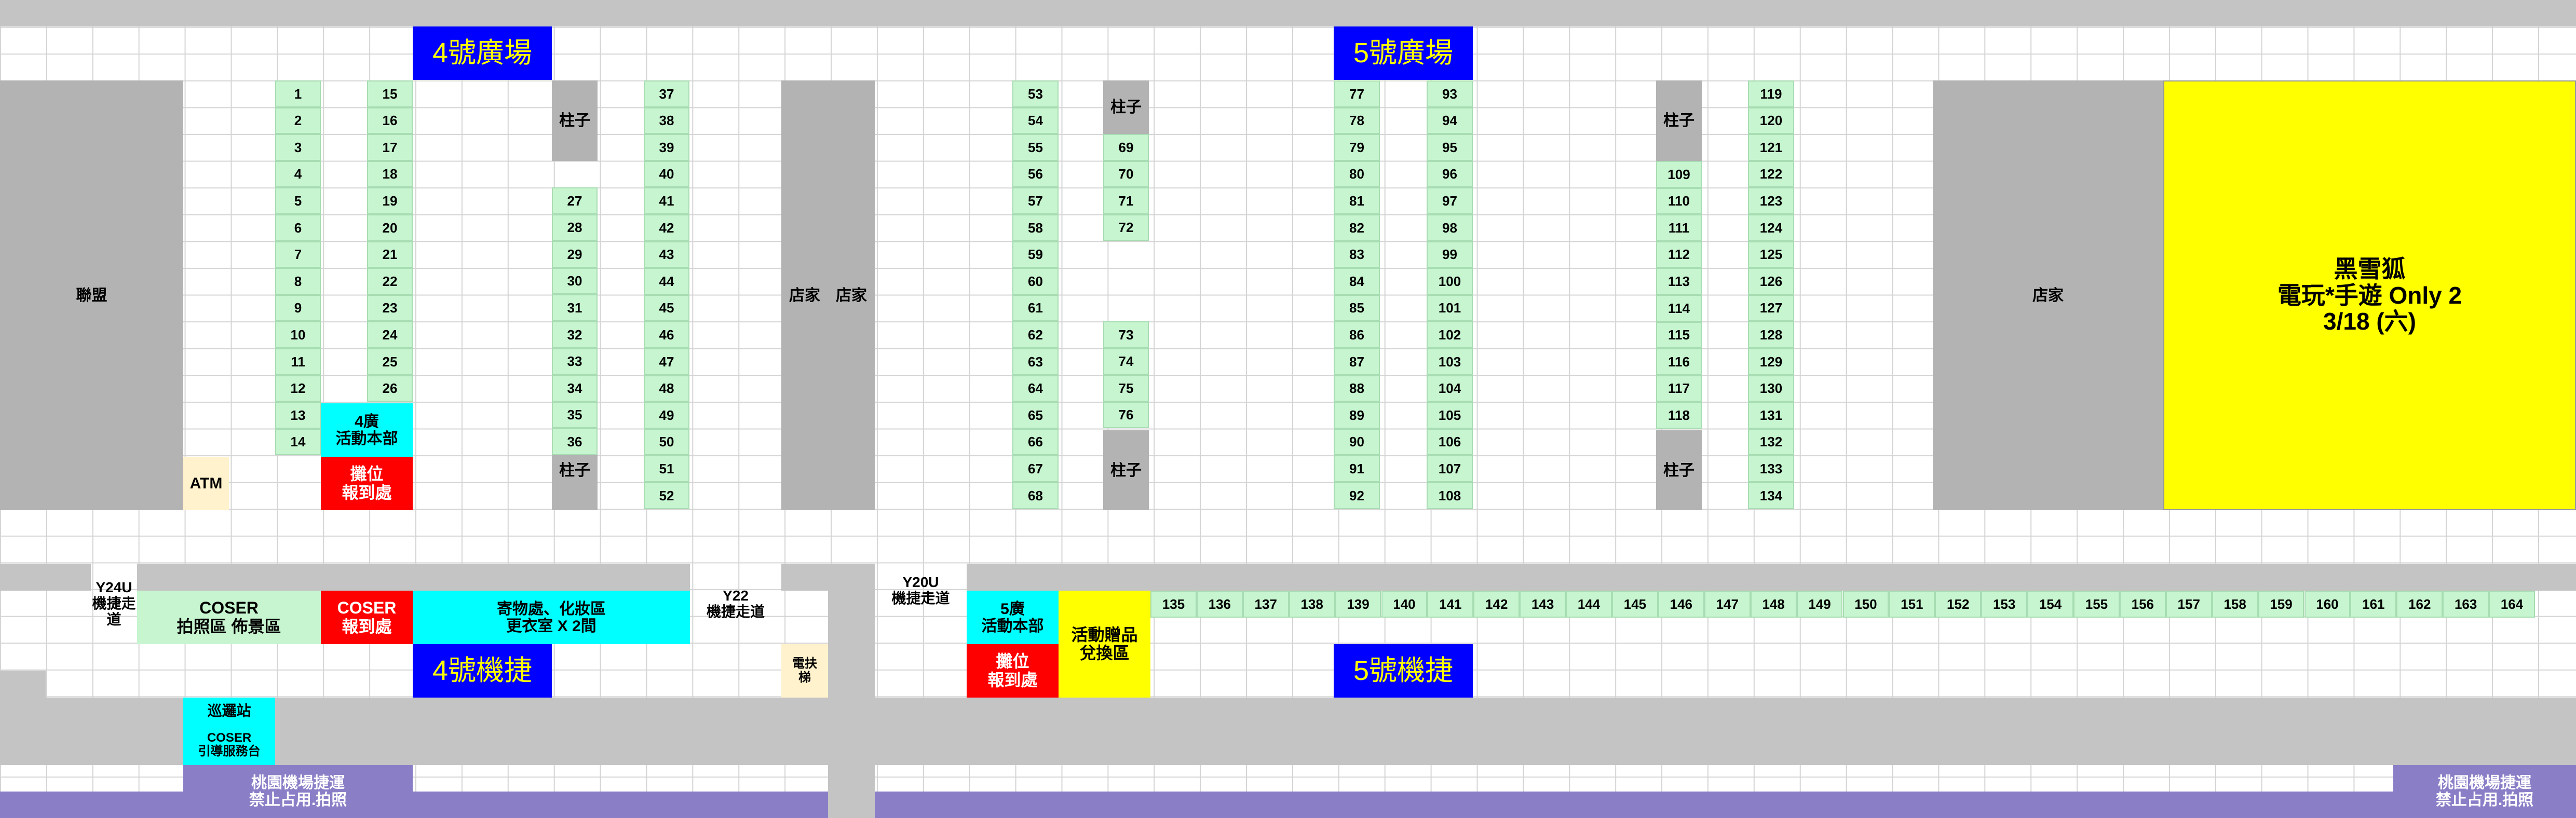 The height and width of the screenshot is (818, 2576). What do you see at coordinates (1771, 469) in the screenshot?
I see `booth-133: 133` at bounding box center [1771, 469].